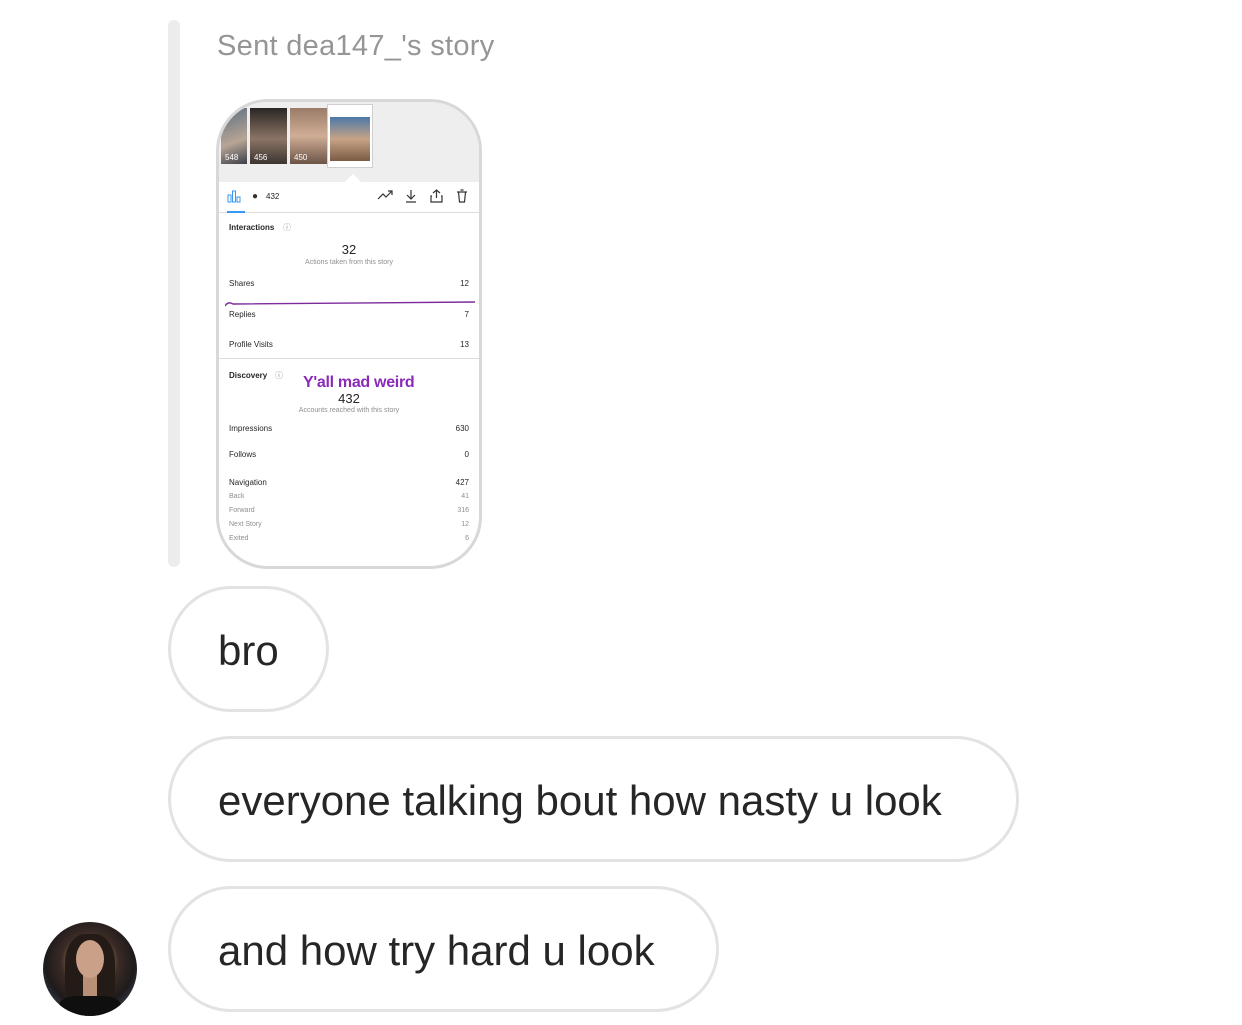  Describe the element at coordinates (463, 510) in the screenshot. I see `stat-subvalue: 316` at that location.